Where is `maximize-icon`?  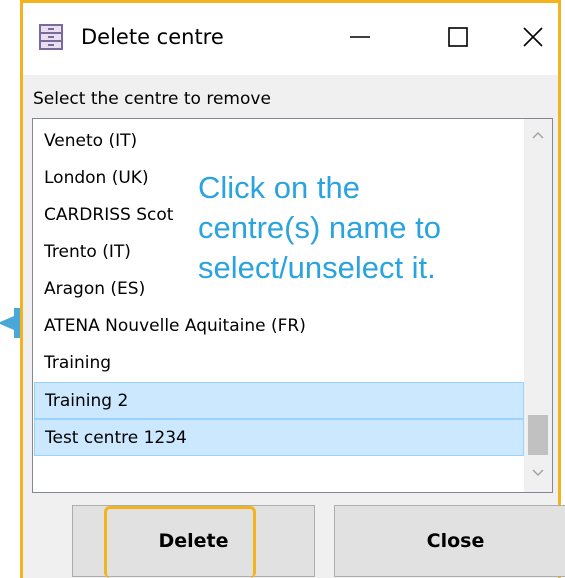 maximize-icon is located at coordinates (458, 37).